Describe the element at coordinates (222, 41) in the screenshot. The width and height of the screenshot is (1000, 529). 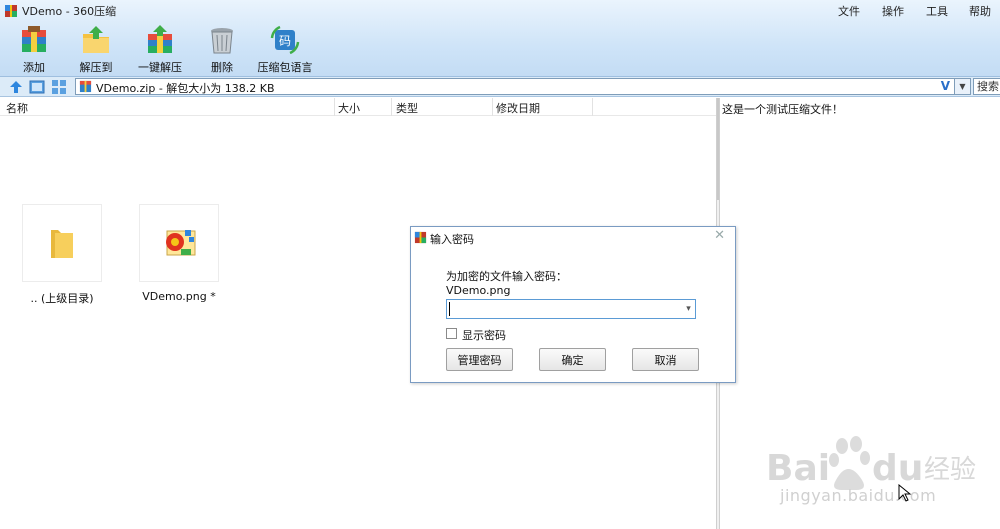
I see `delete-trash-icon` at that location.